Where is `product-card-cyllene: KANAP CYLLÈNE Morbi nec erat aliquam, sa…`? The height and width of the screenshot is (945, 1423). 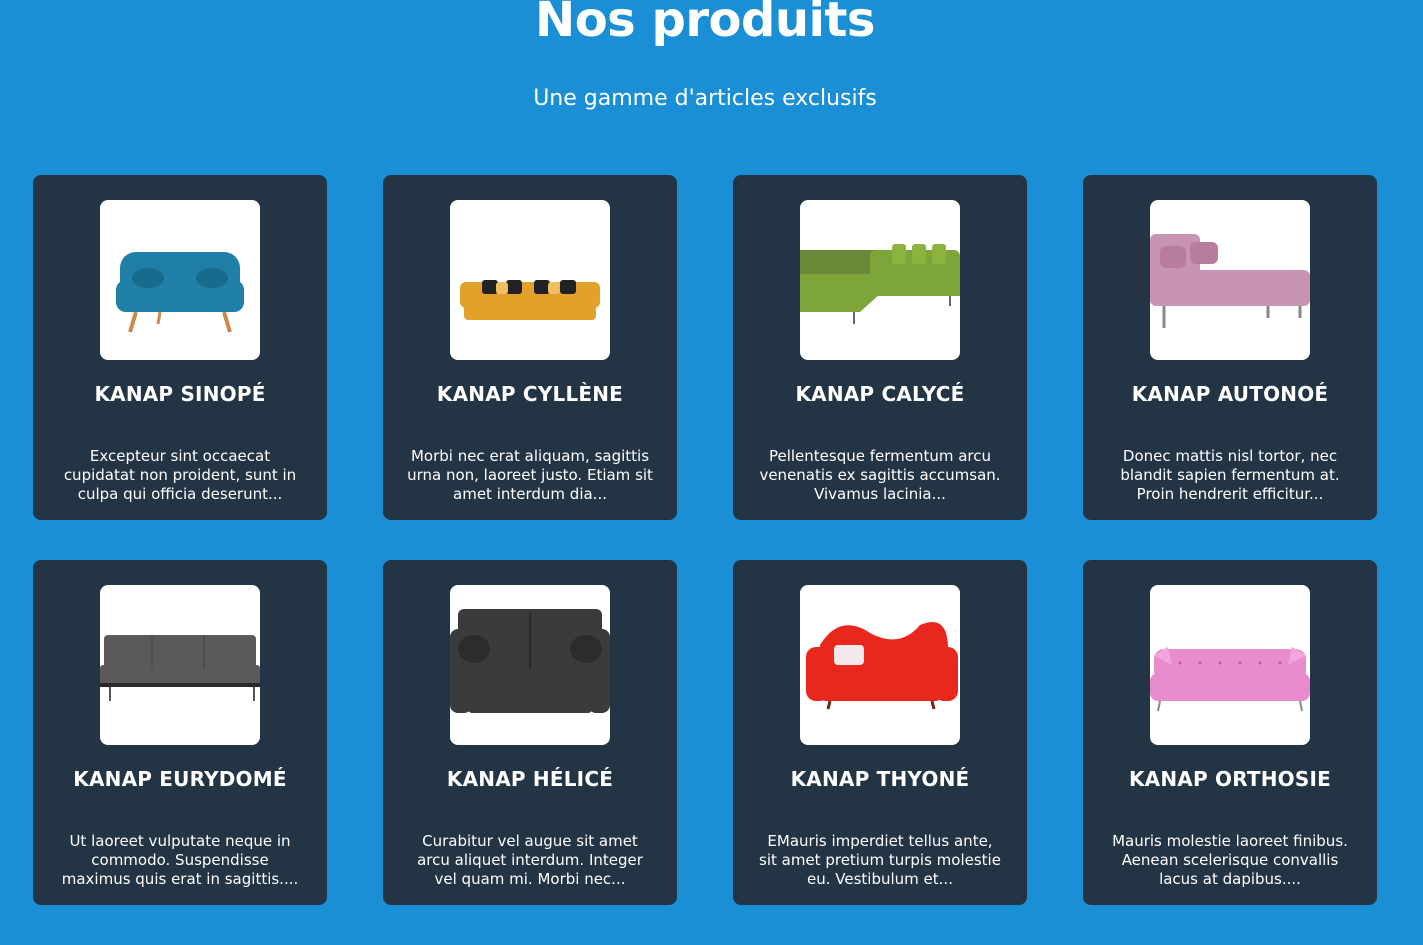 product-card-cyllene: KANAP CYLLÈNE Morbi nec erat aliquam, sa… is located at coordinates (530, 347).